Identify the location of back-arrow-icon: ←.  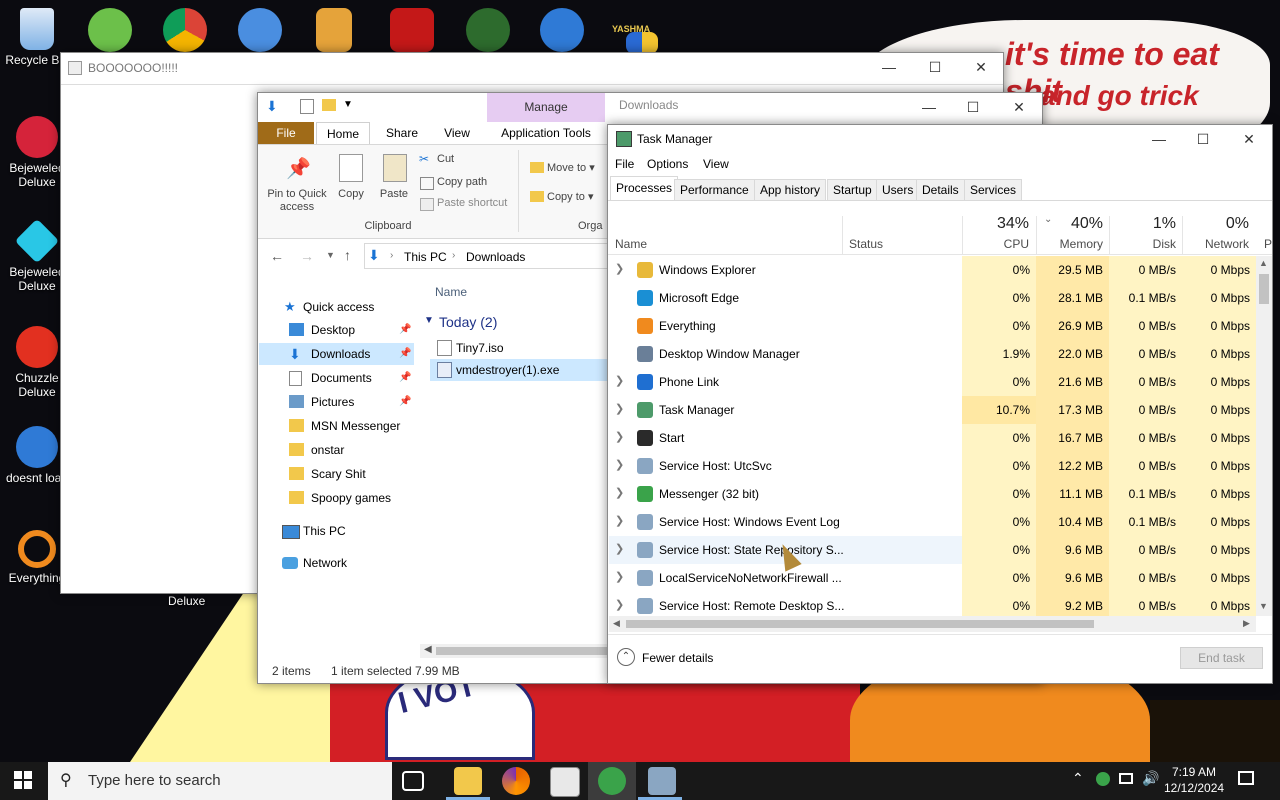
(277, 256).